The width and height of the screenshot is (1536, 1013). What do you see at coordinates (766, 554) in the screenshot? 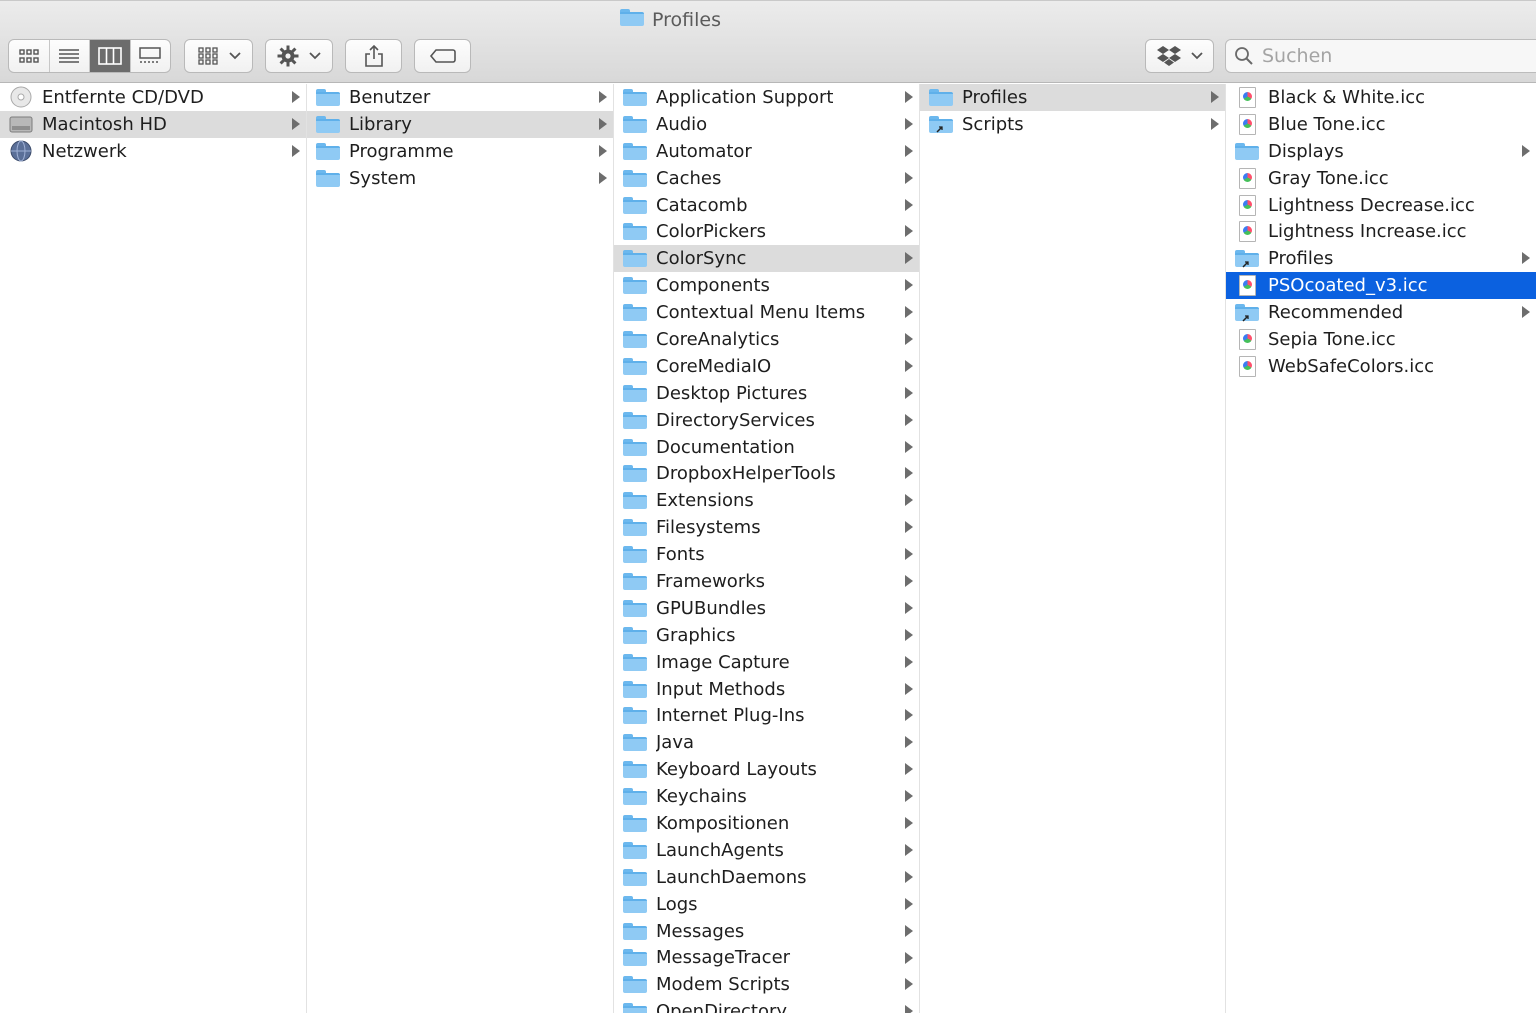
I see `list-item: Fonts` at bounding box center [766, 554].